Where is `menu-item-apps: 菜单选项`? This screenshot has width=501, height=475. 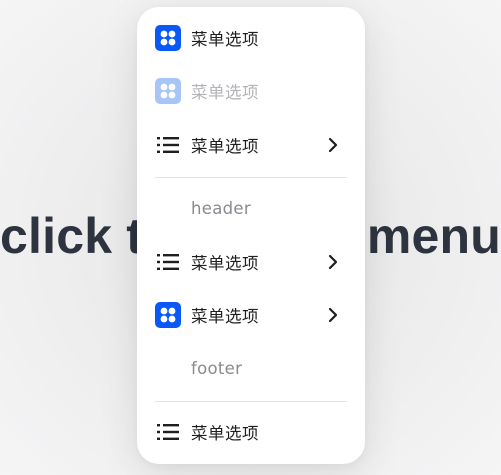 menu-item-apps: 菜单选项 is located at coordinates (251, 38).